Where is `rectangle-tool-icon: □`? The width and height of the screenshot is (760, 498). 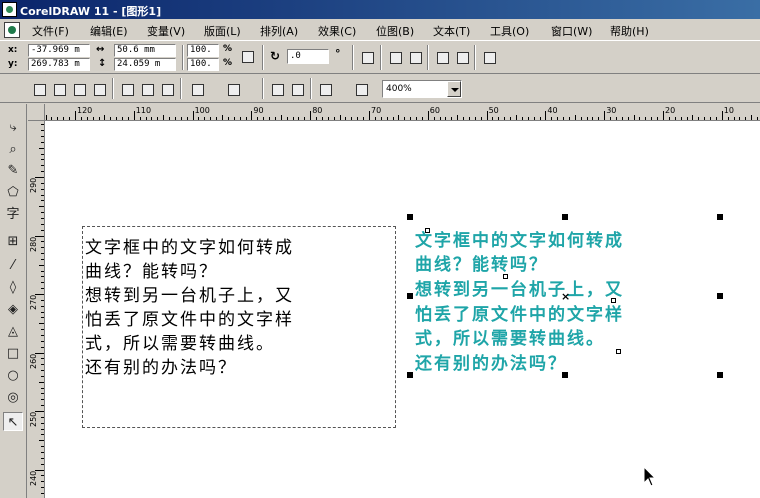
rectangle-tool-icon: □ is located at coordinates (13, 353).